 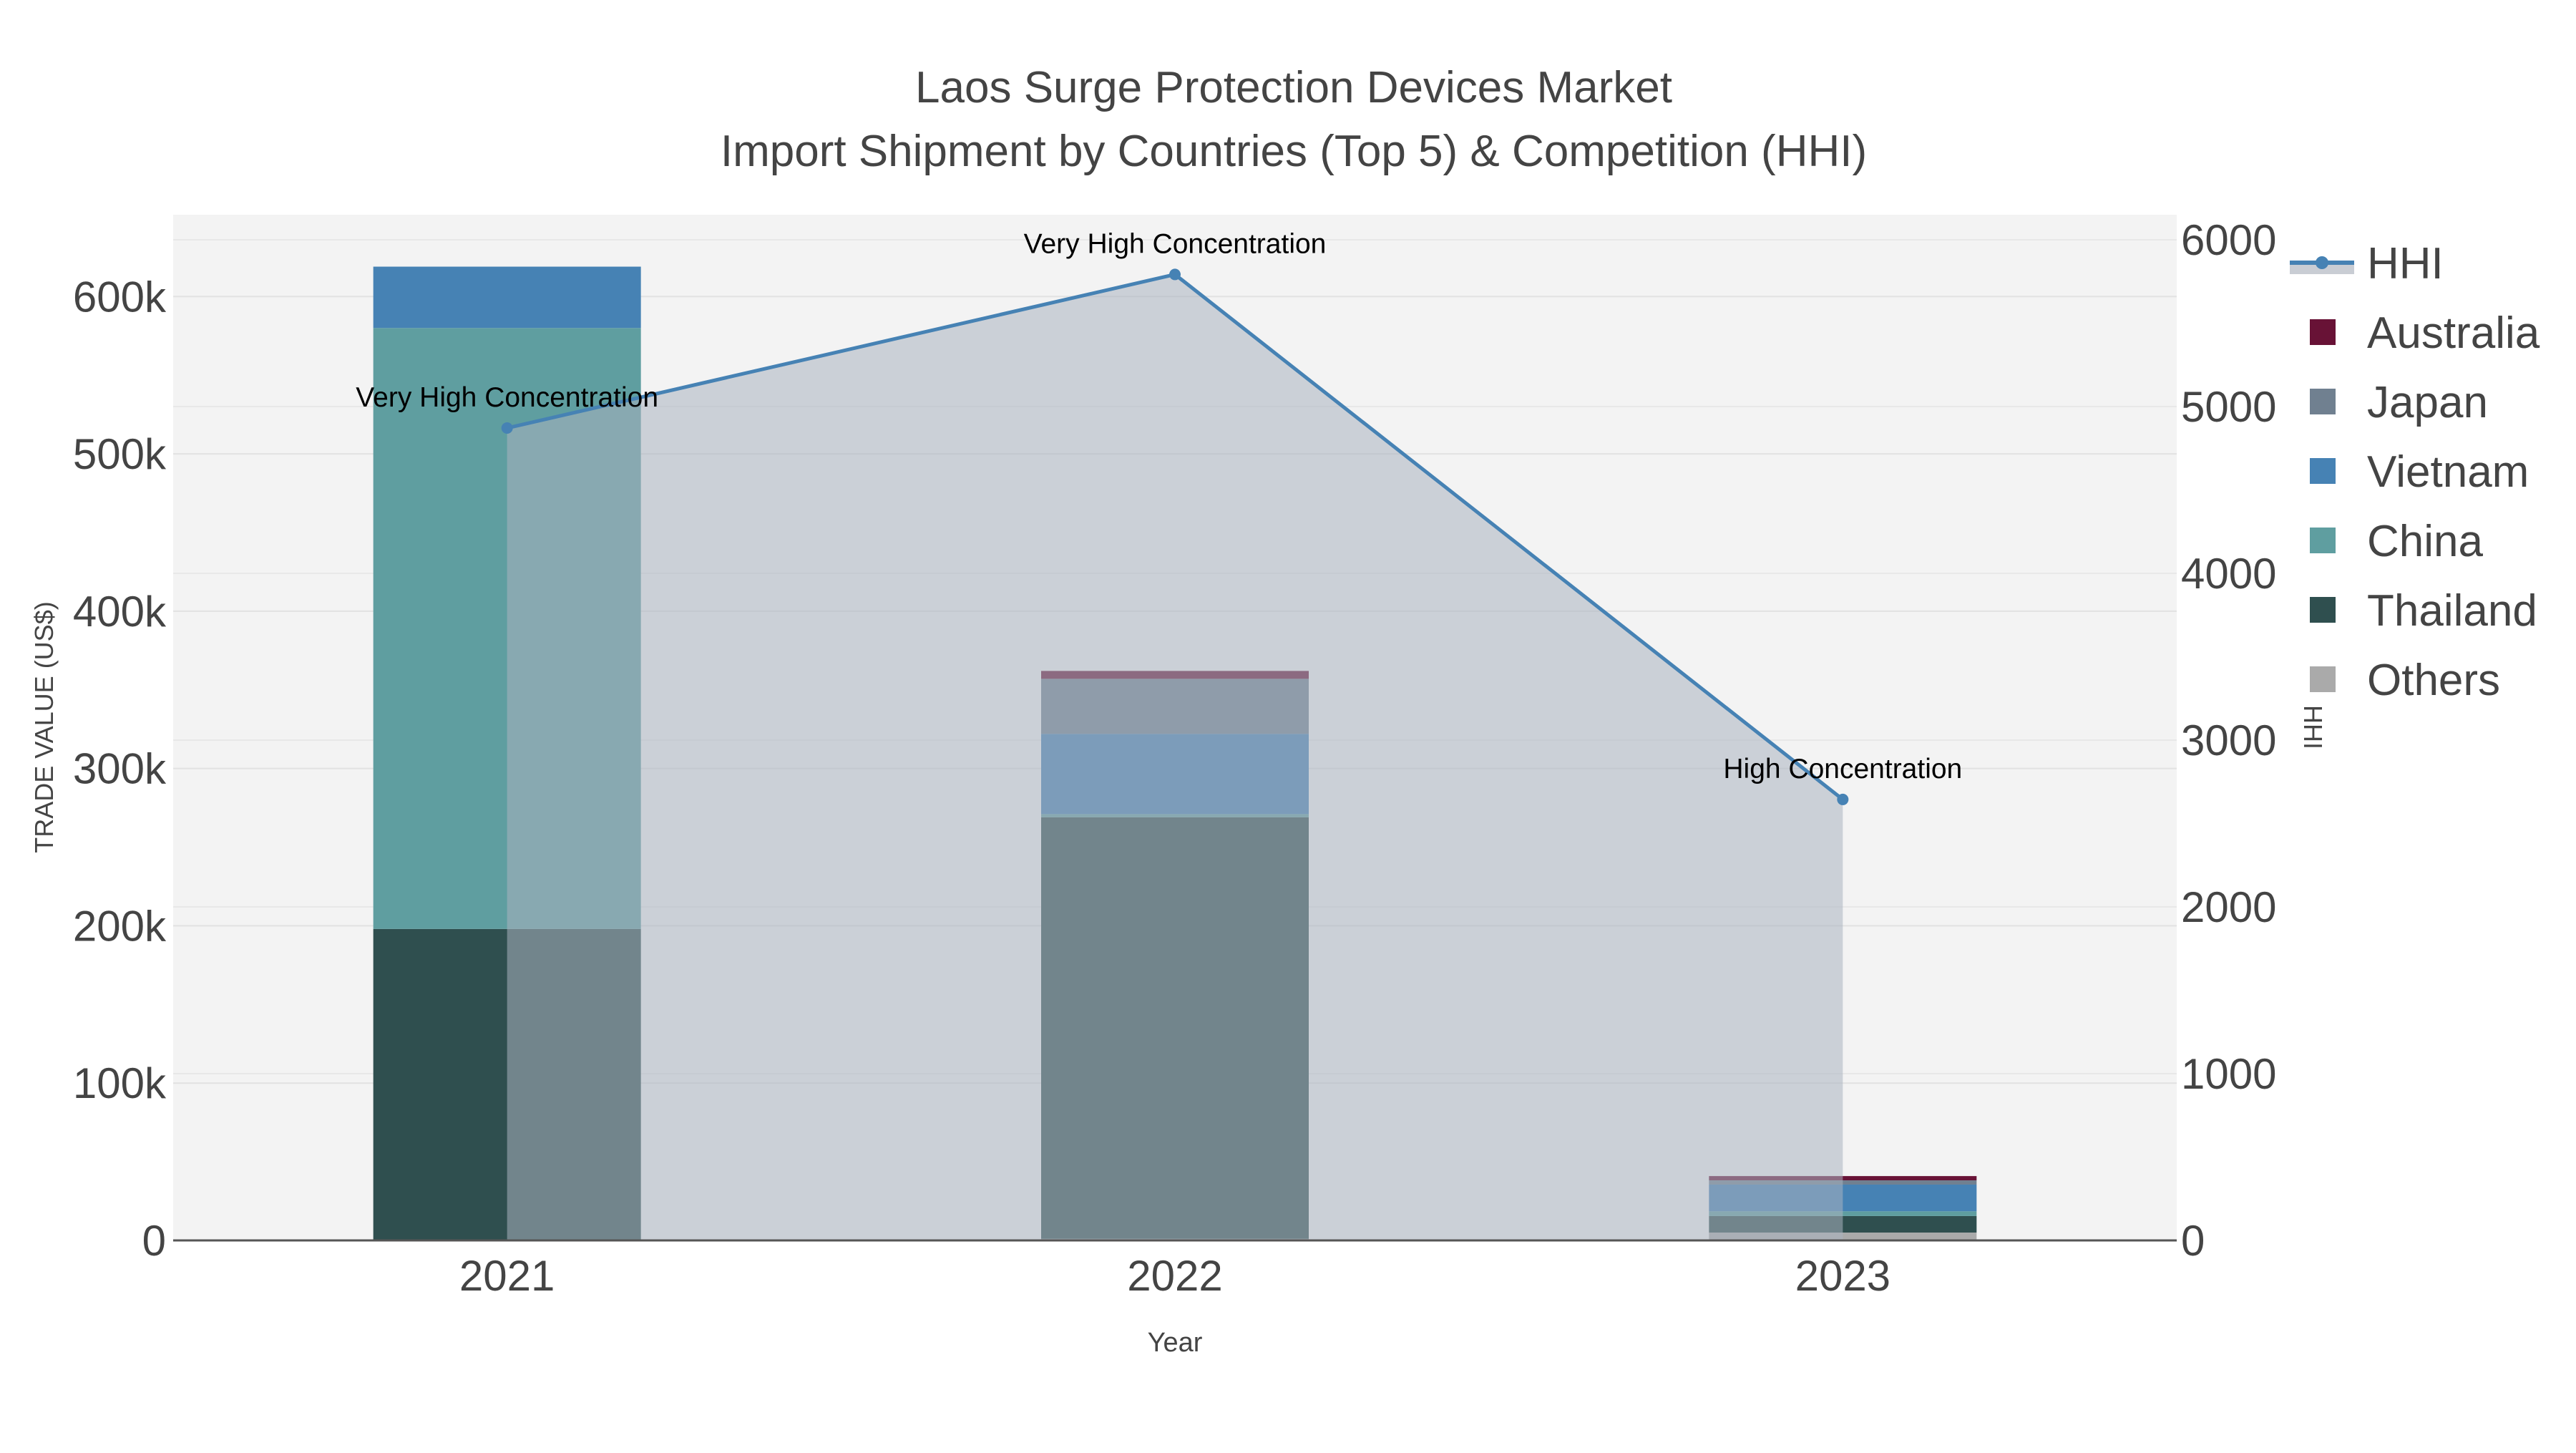 I want to click on legend-label-japan: Japan, so click(x=2427, y=402).